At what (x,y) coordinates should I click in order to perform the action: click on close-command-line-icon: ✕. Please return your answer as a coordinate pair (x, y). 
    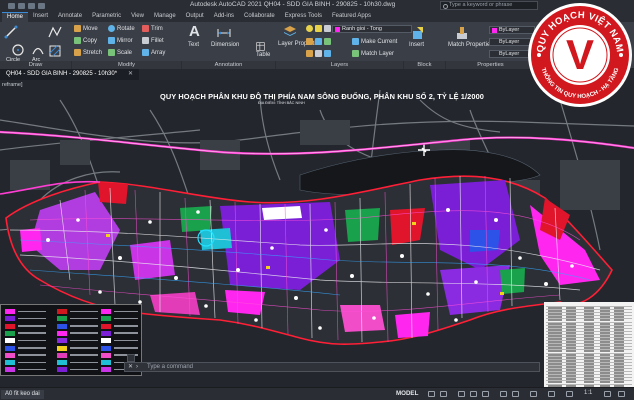
    Looking at the image, I should click on (130, 367).